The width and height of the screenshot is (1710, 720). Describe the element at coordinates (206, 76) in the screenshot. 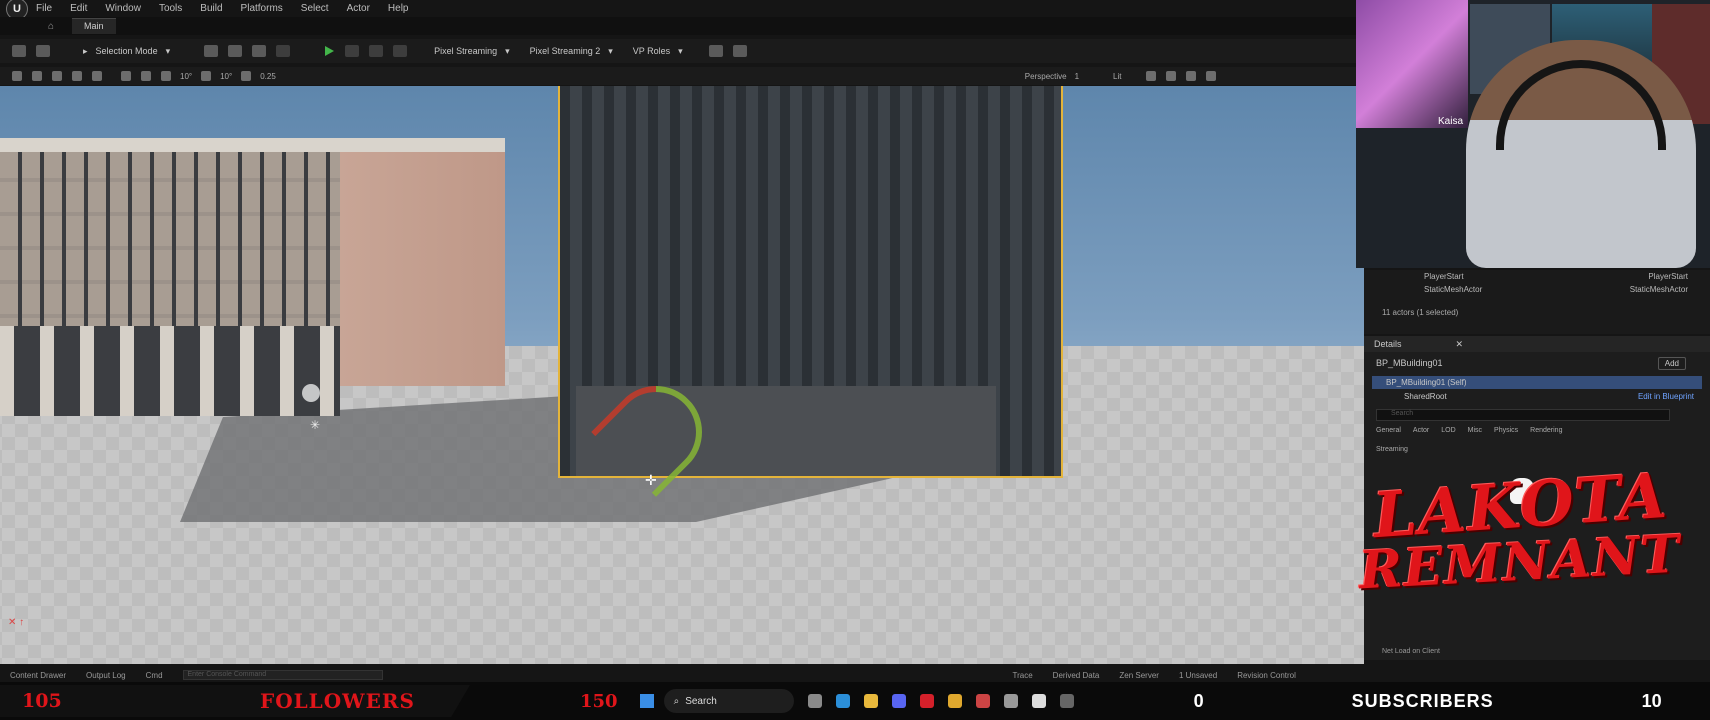

I see `angle-snap-icon` at that location.